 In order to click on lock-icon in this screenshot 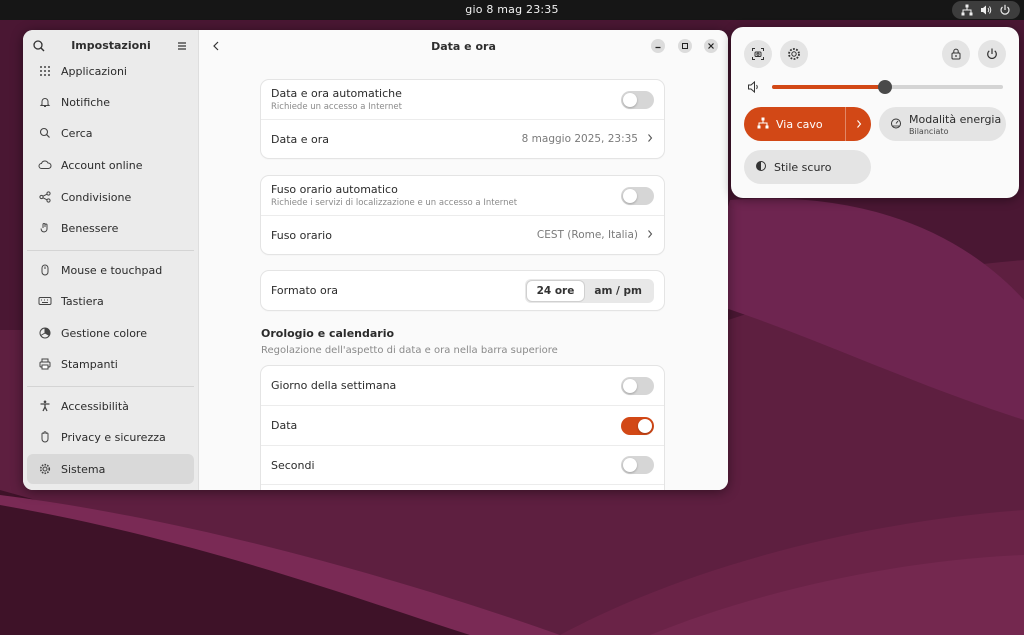, I will do `click(956, 54)`.